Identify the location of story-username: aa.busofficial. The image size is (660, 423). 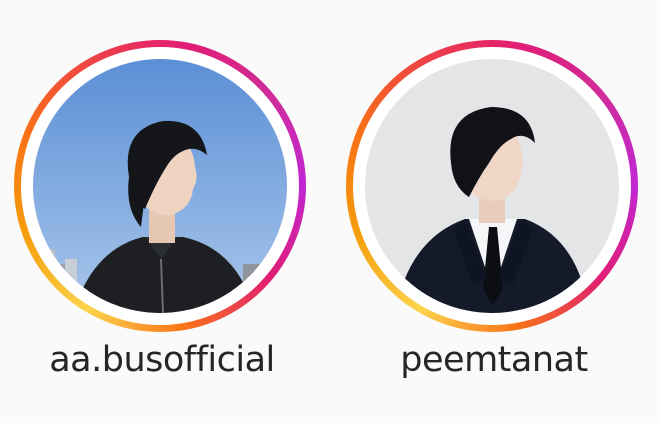
(162, 360).